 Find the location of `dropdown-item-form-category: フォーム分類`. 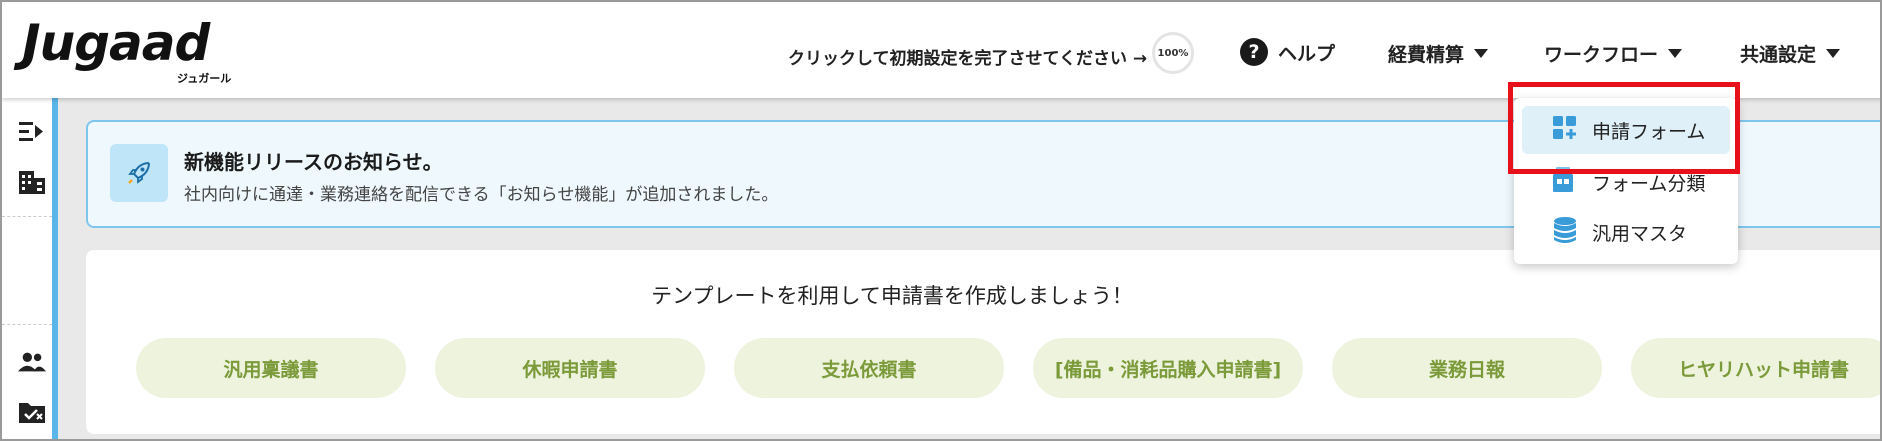

dropdown-item-form-category: フォーム分類 is located at coordinates (1626, 182).